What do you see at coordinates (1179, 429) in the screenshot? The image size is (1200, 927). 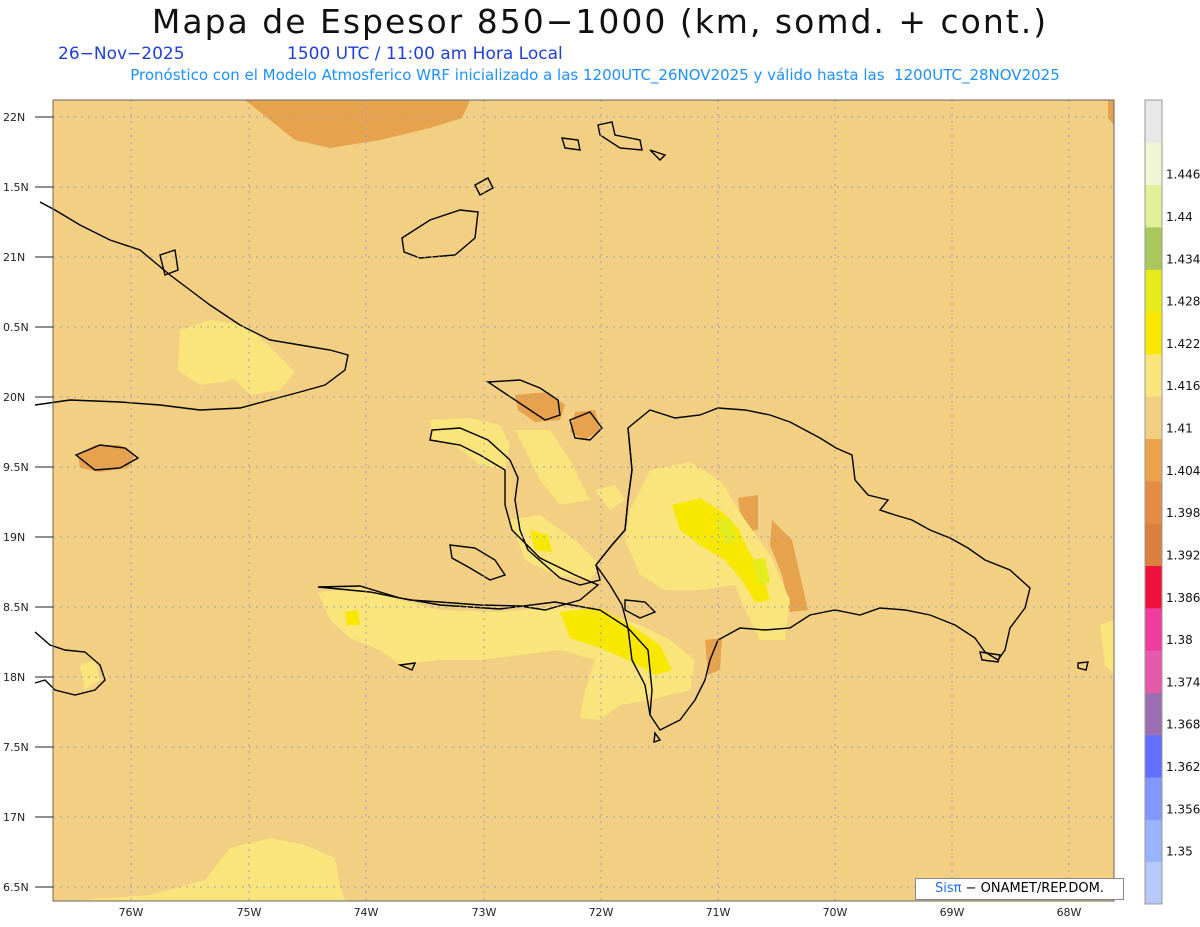 I see `colorbar-level-label: 1.41` at bounding box center [1179, 429].